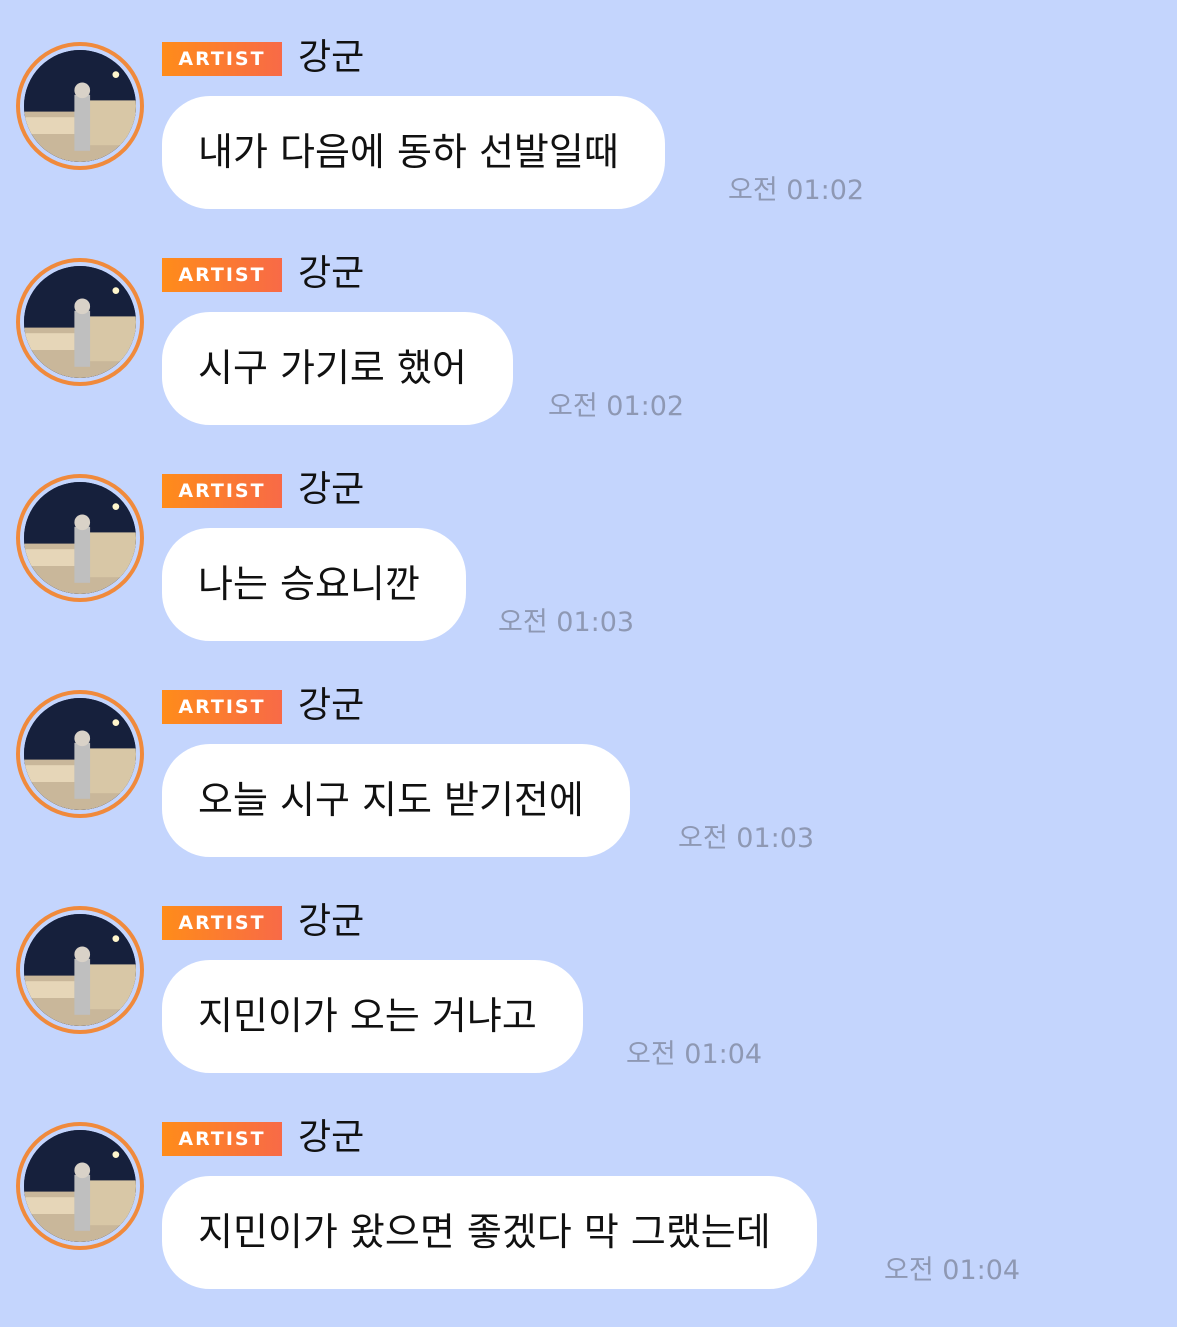 This screenshot has width=1177, height=1327. What do you see at coordinates (489, 1232) in the screenshot?
I see `message-bubble: 지민이가 왔으면 좋겠다 막 그랬는데` at bounding box center [489, 1232].